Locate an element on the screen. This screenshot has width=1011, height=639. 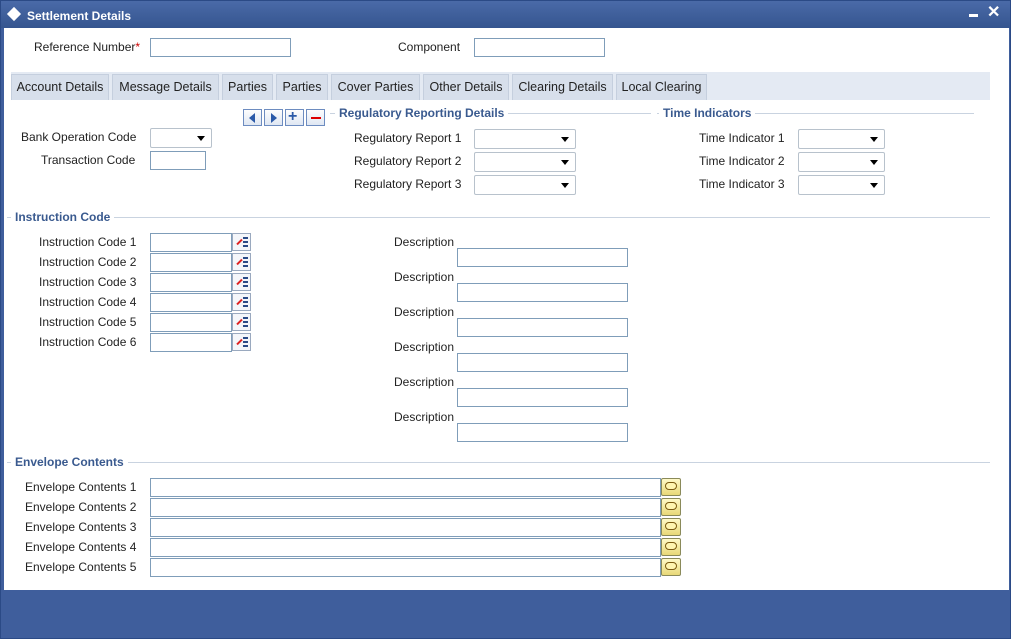
time-indicator-1-select is located at coordinates (841, 139).